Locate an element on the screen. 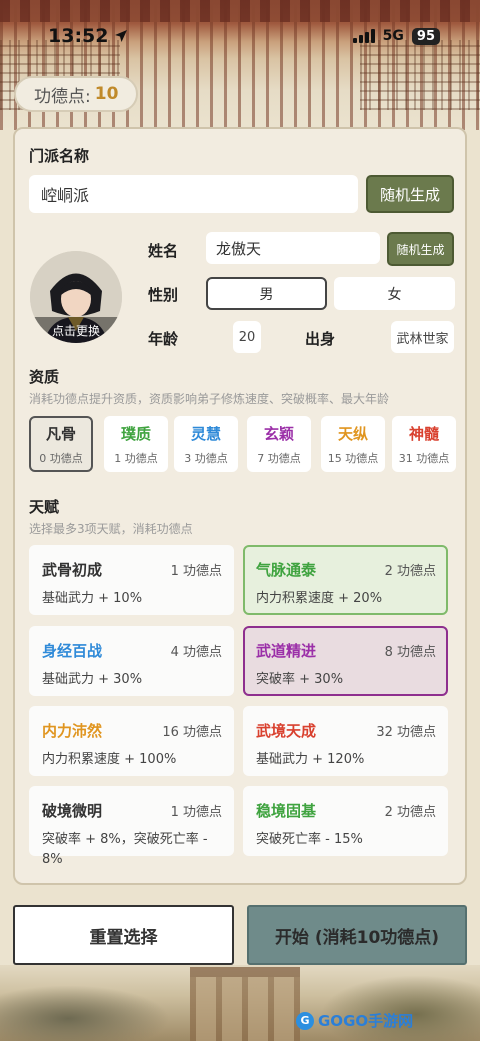  sect-name-label: 门派名称 is located at coordinates (59, 156).